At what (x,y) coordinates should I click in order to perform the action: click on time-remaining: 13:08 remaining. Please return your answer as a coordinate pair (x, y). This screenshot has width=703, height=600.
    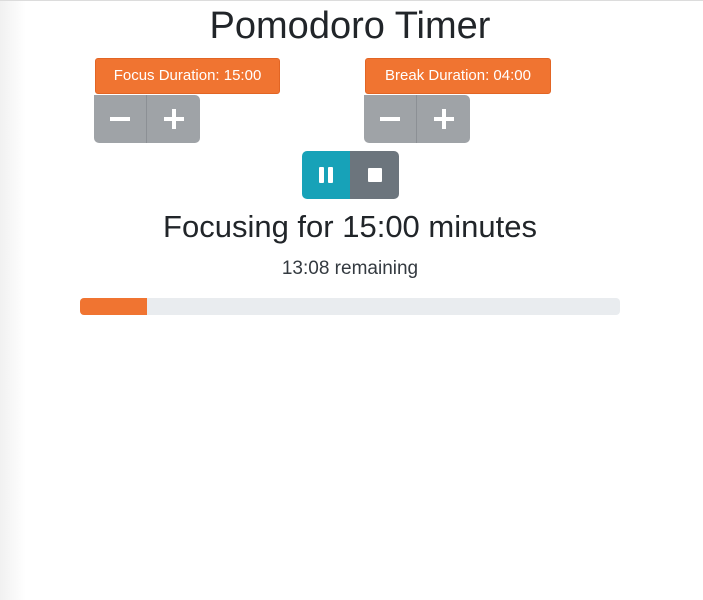
    Looking at the image, I should click on (350, 268).